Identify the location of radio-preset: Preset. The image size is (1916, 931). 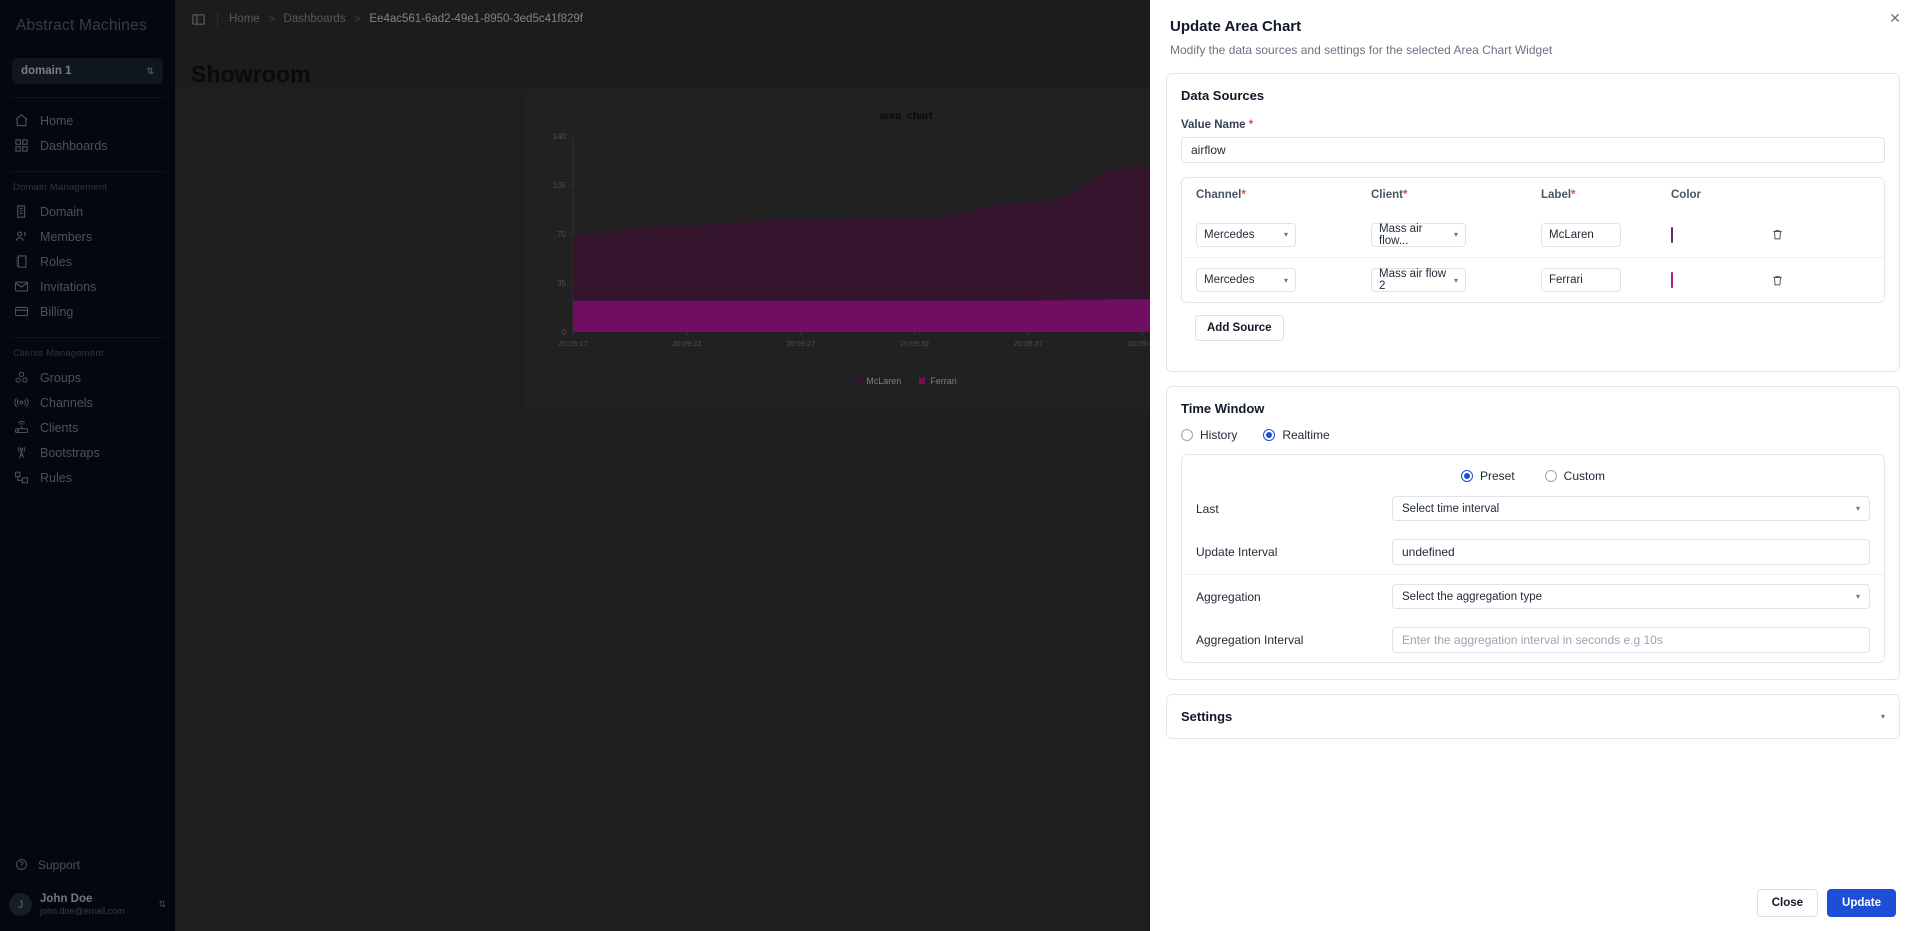
(1487, 476).